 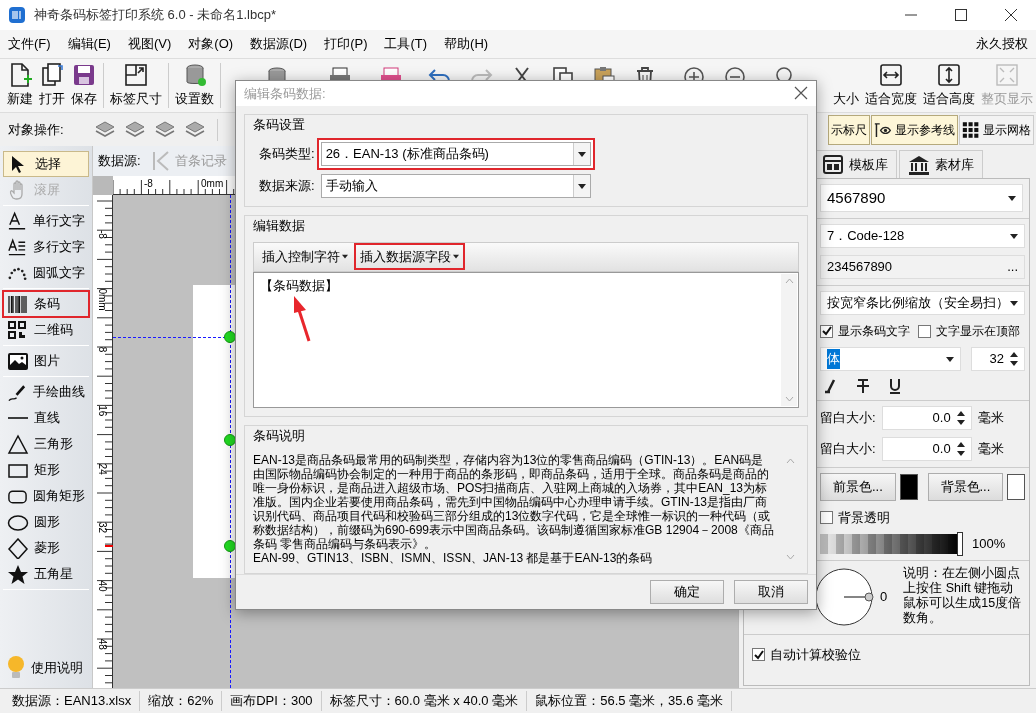 I want to click on datasource-label: 数据源:, so click(x=119, y=161).